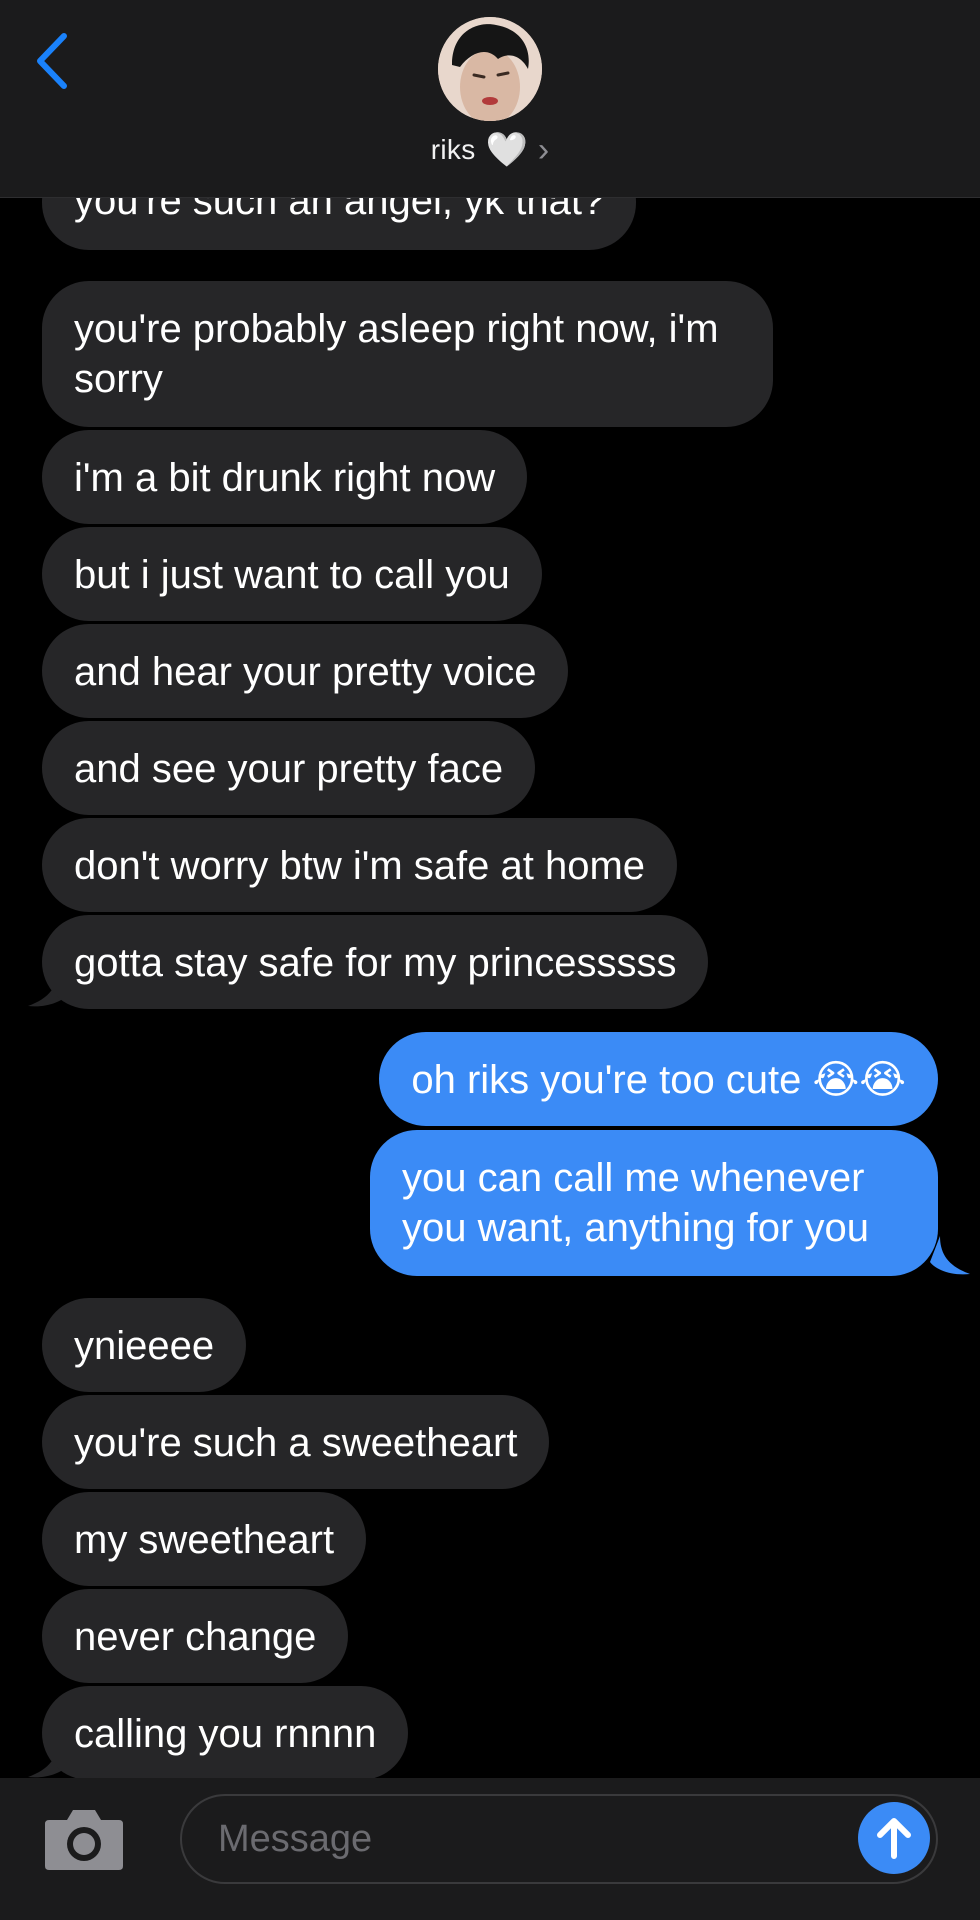 This screenshot has width=980, height=1920. What do you see at coordinates (225, 1733) in the screenshot?
I see `message-bubble-incoming: calling you rnnnn` at bounding box center [225, 1733].